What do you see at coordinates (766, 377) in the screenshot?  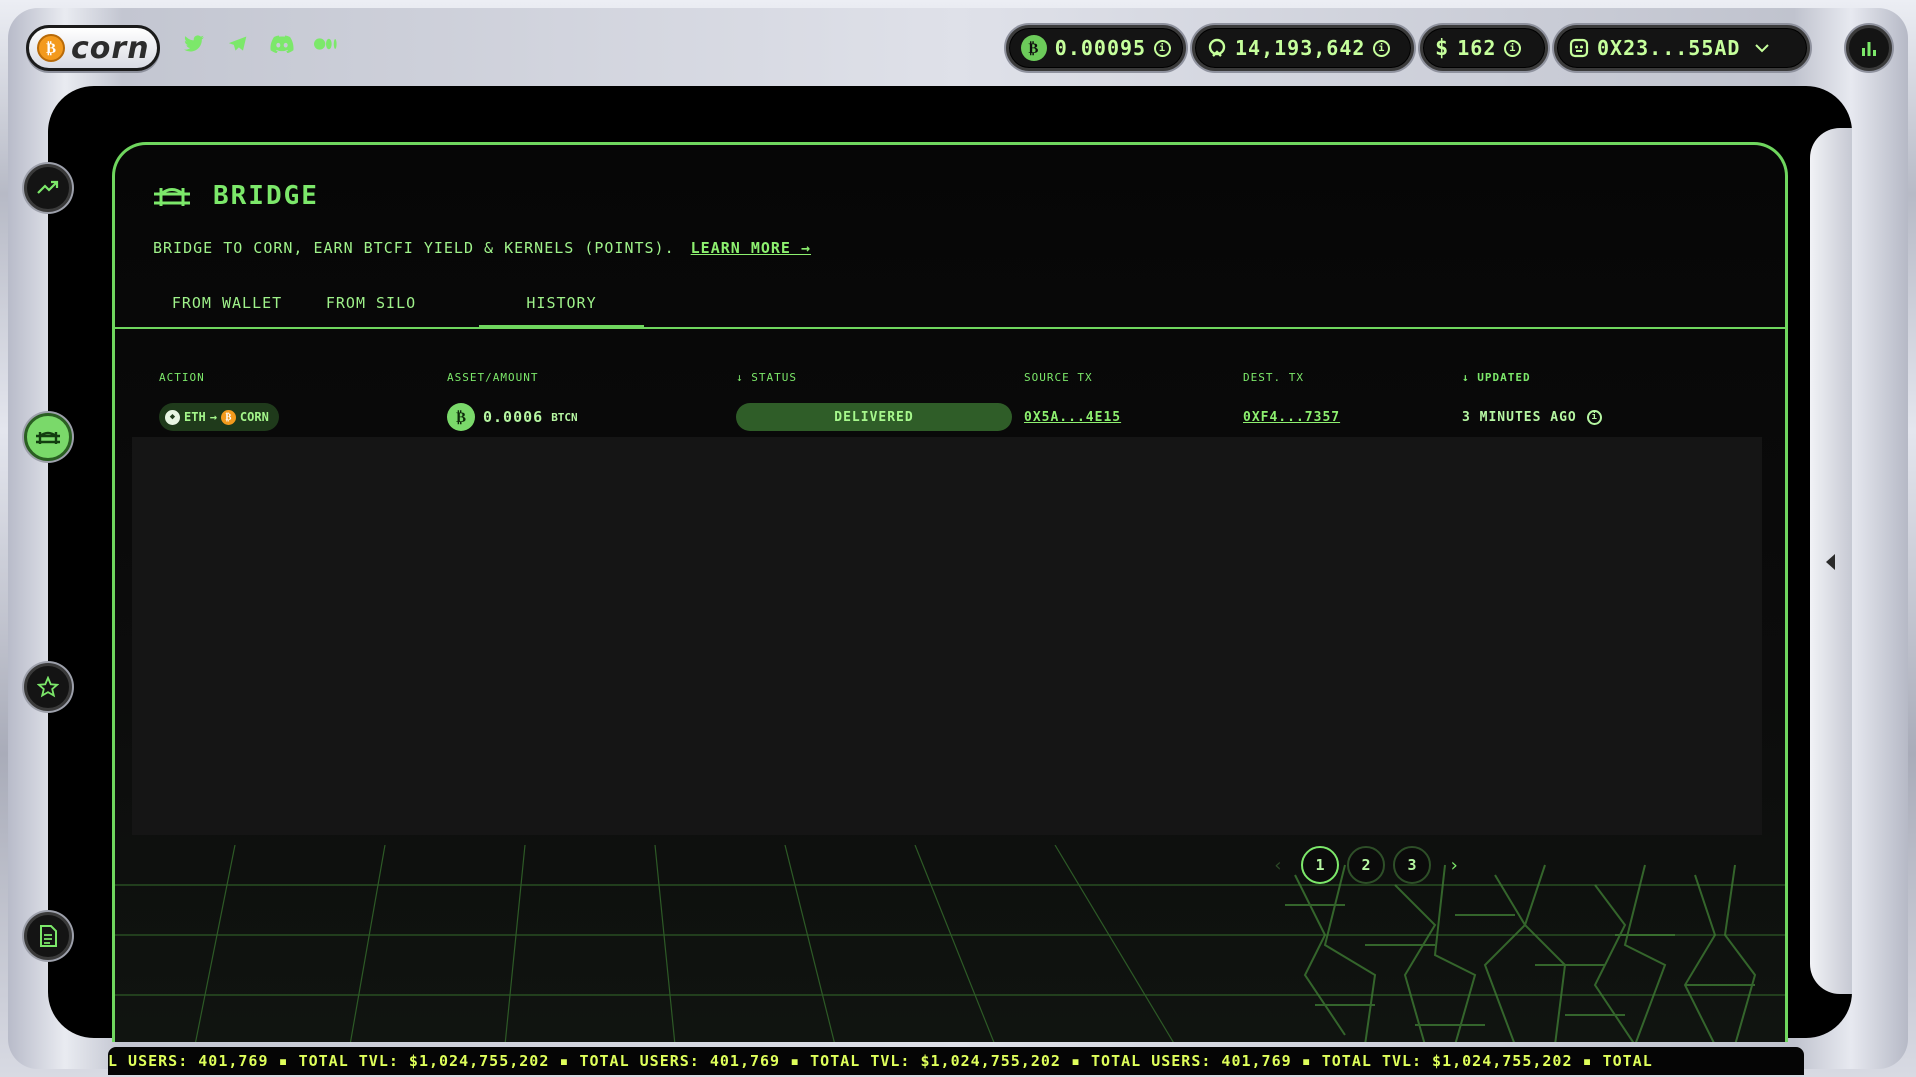 I see `column-header-status: ↓ STATUS` at bounding box center [766, 377].